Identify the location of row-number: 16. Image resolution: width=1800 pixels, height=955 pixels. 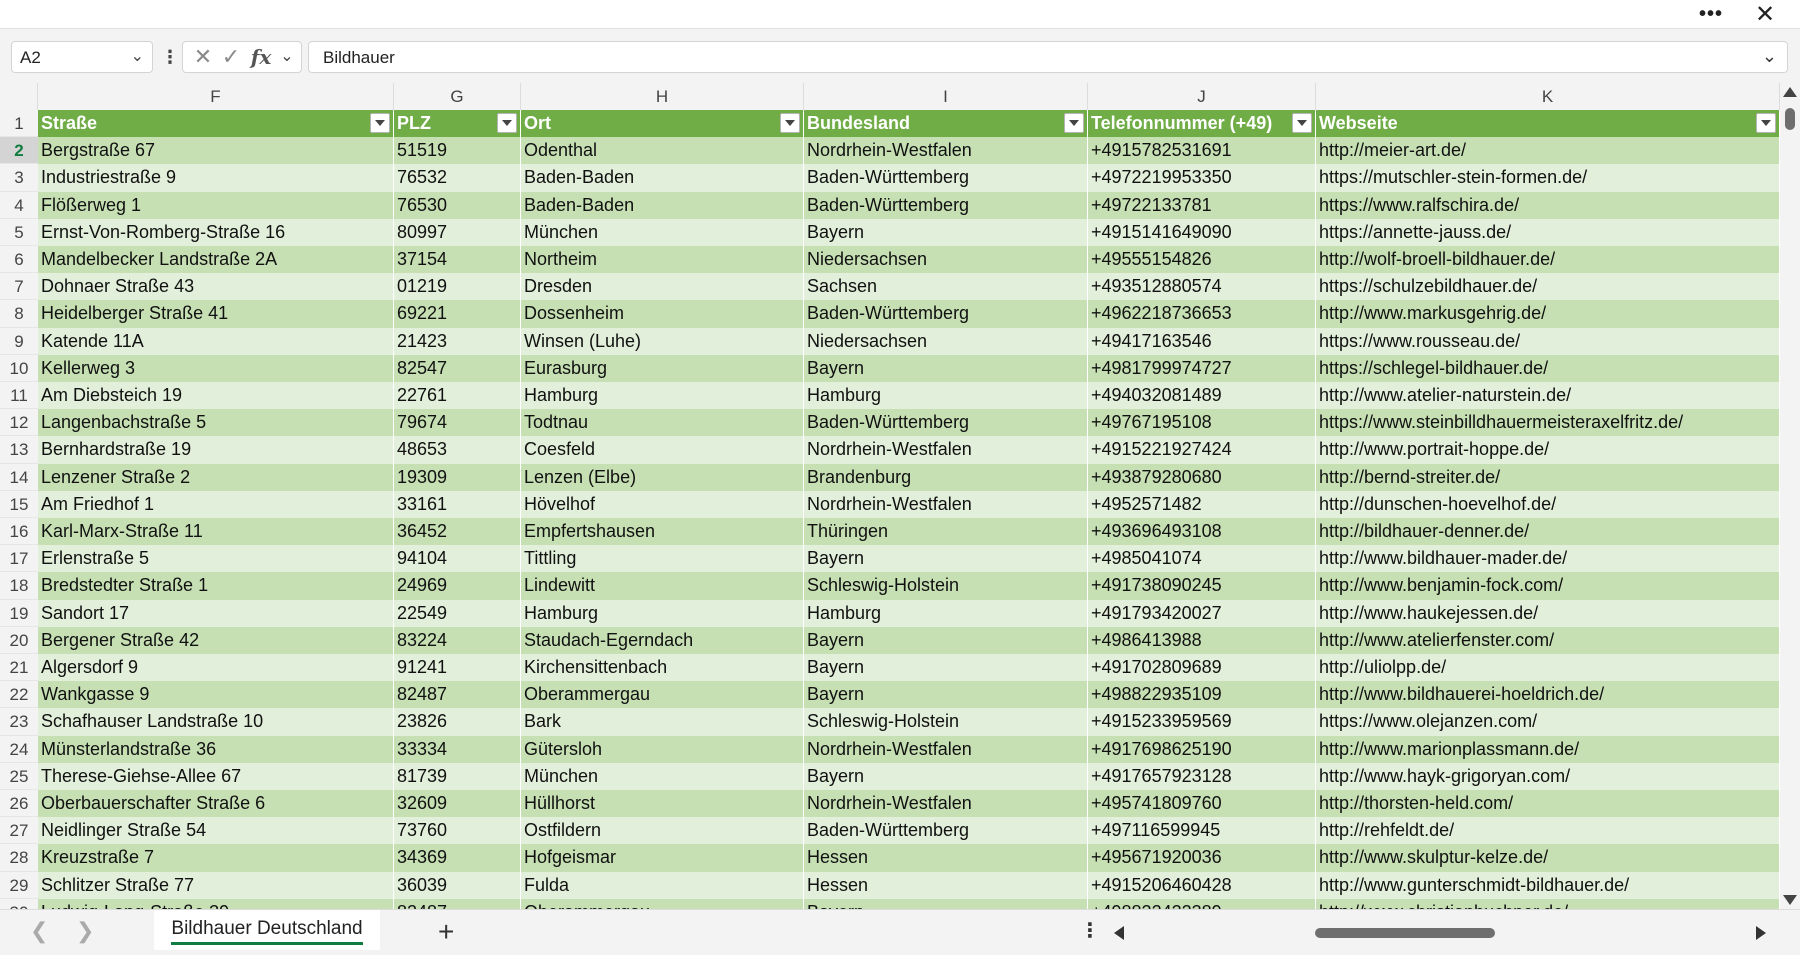
(19, 532).